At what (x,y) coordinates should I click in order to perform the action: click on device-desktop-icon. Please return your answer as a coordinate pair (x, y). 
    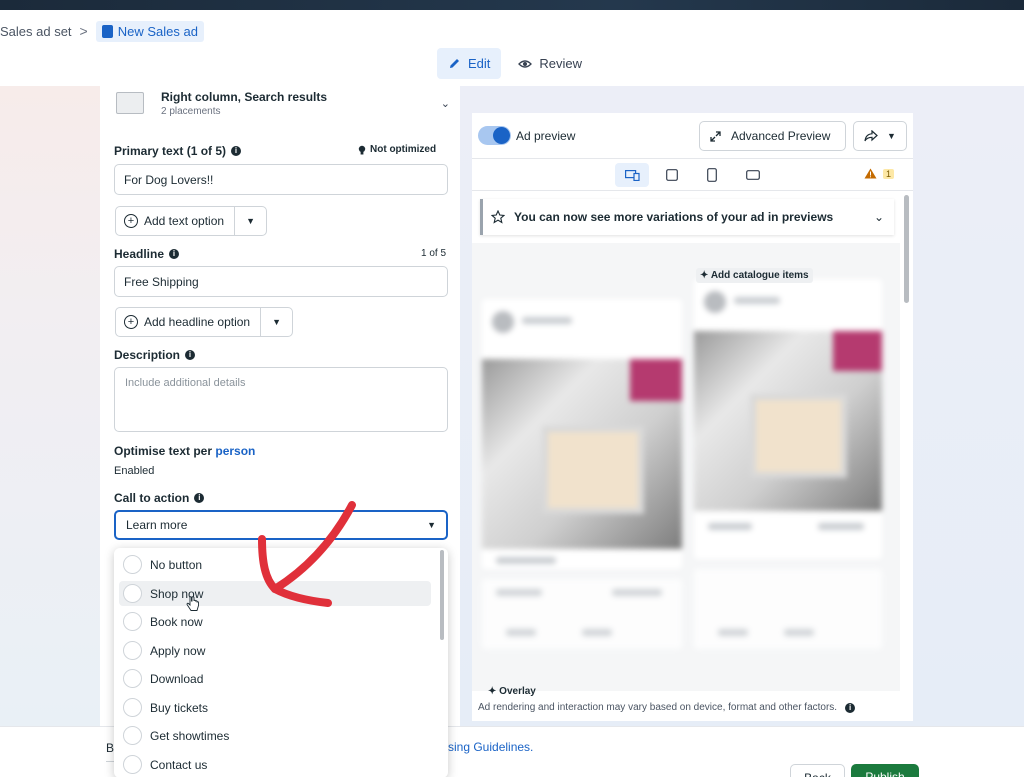
    Looking at the image, I should click on (753, 175).